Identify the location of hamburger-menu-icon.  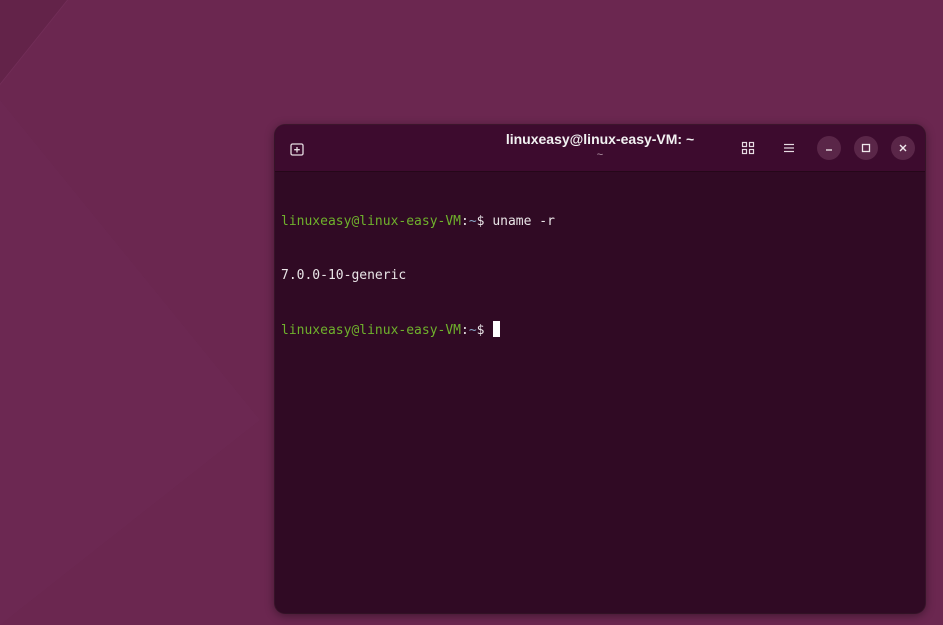
(789, 148).